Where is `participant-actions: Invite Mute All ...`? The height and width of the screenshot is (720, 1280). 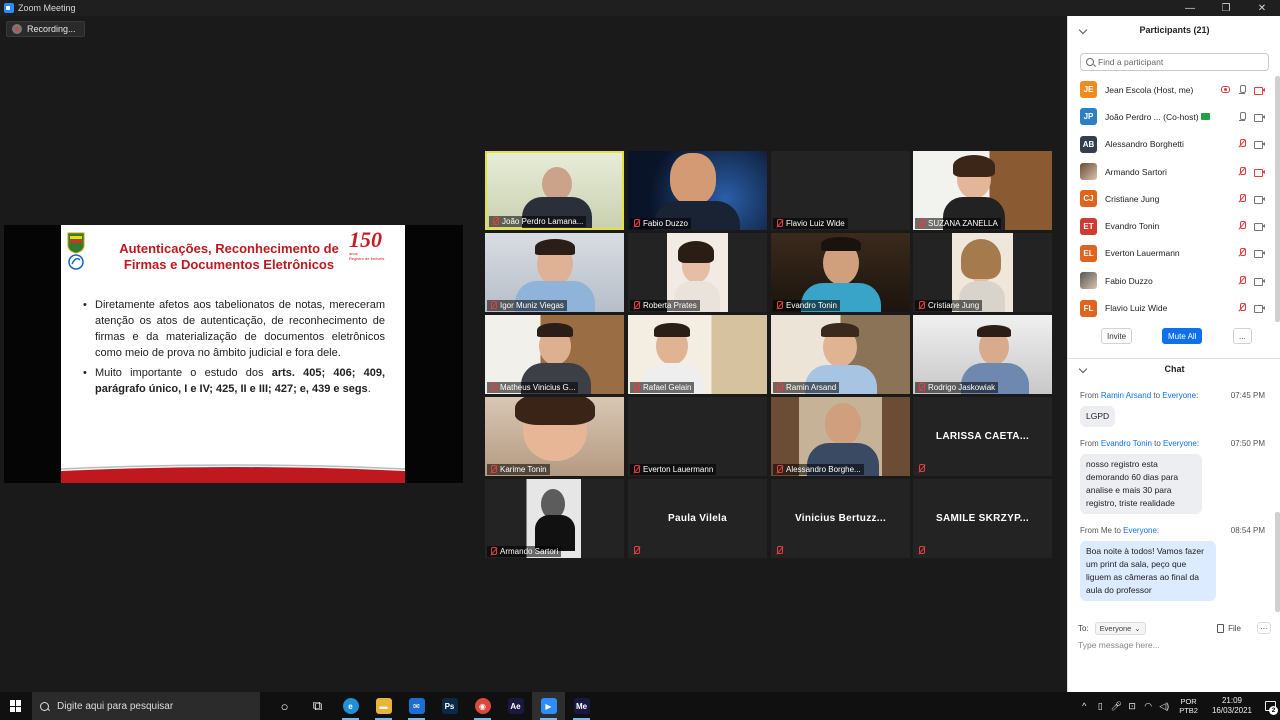
participant-actions: Invite Mute All ... is located at coordinates (1174, 338).